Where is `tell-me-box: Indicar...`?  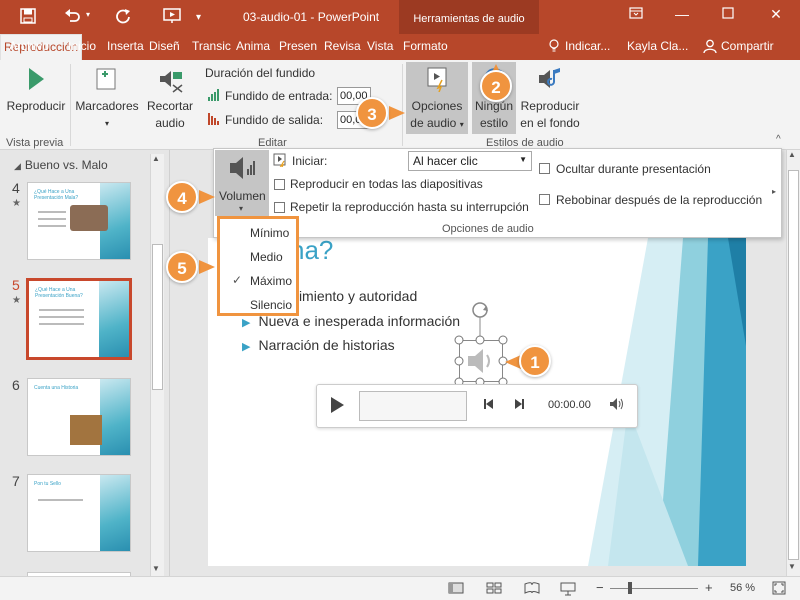
tell-me-box: Indicar... is located at coordinates (587, 46).